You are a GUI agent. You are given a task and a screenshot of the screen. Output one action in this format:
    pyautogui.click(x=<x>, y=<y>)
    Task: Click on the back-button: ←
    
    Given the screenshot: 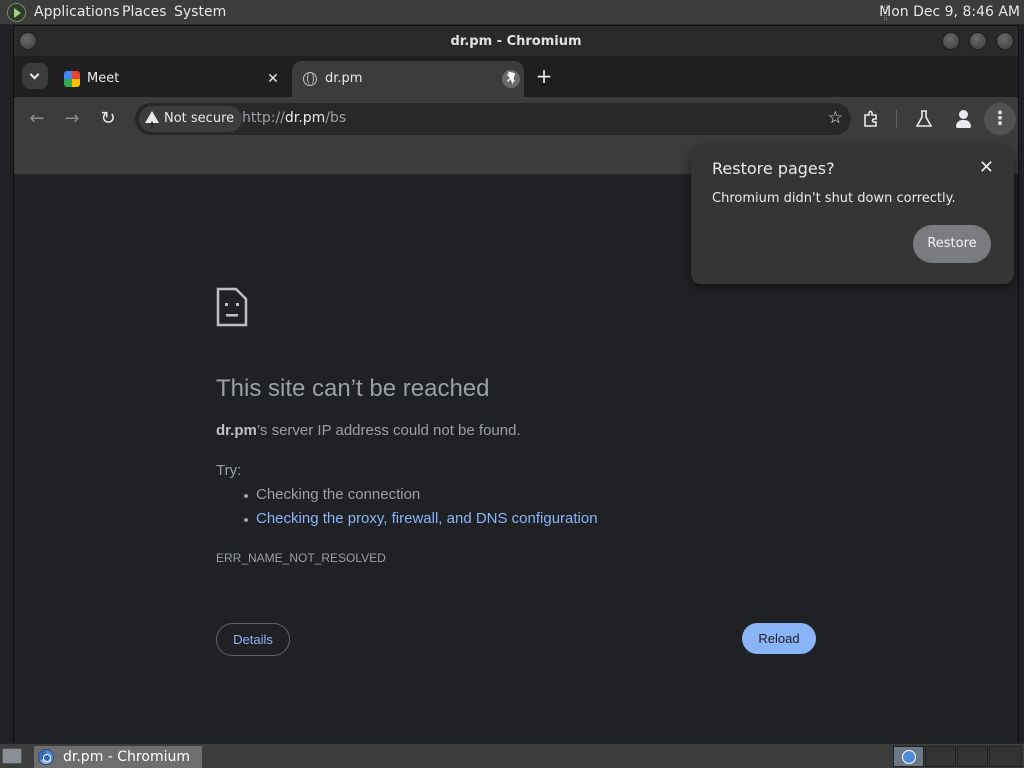 What is the action you would take?
    pyautogui.click(x=37, y=119)
    